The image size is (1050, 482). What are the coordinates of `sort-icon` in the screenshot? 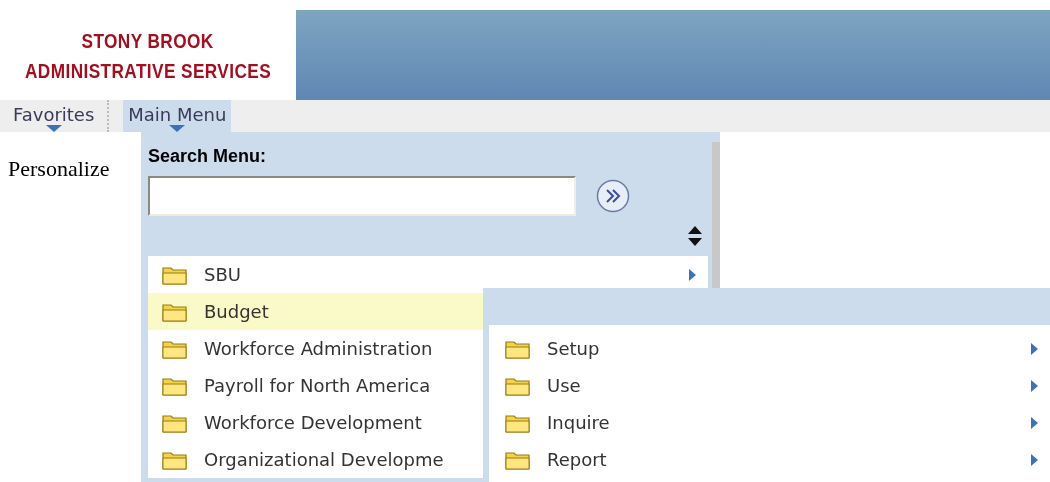 It's located at (695, 236).